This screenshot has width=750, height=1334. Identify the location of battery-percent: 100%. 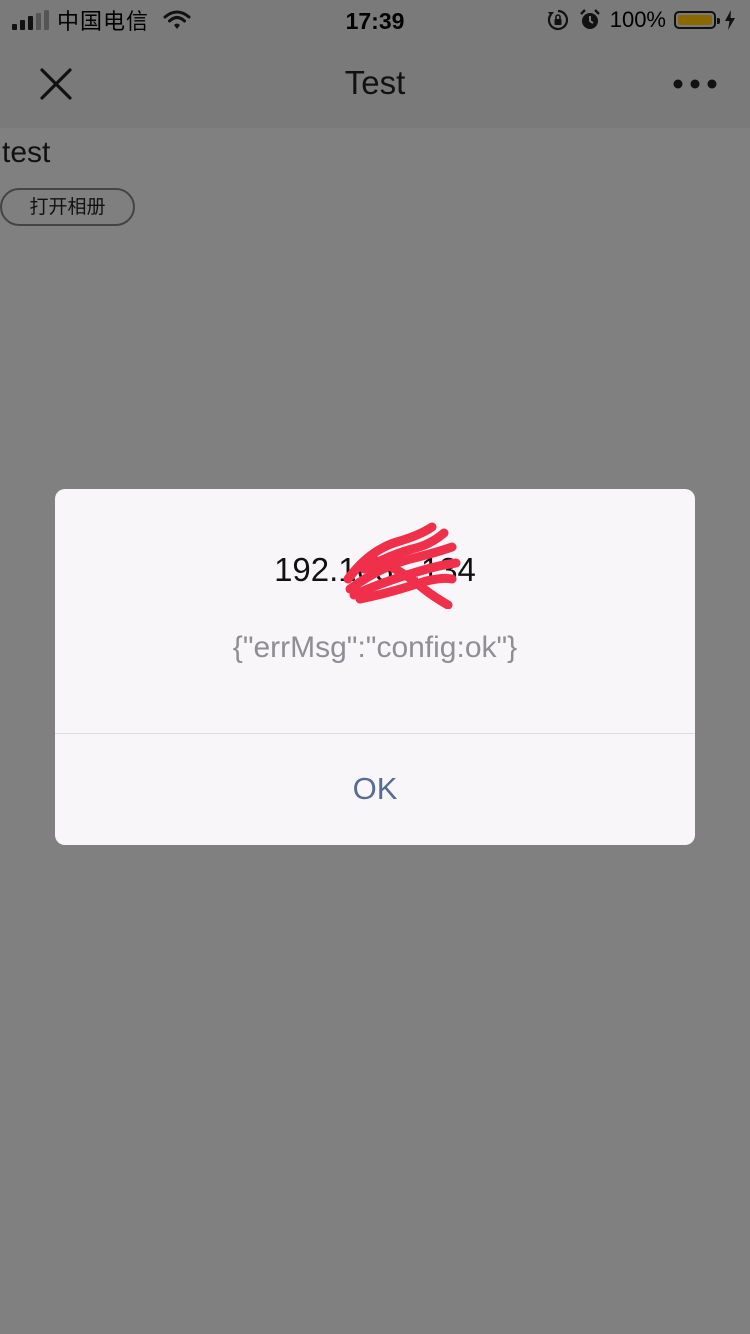
(637, 19).